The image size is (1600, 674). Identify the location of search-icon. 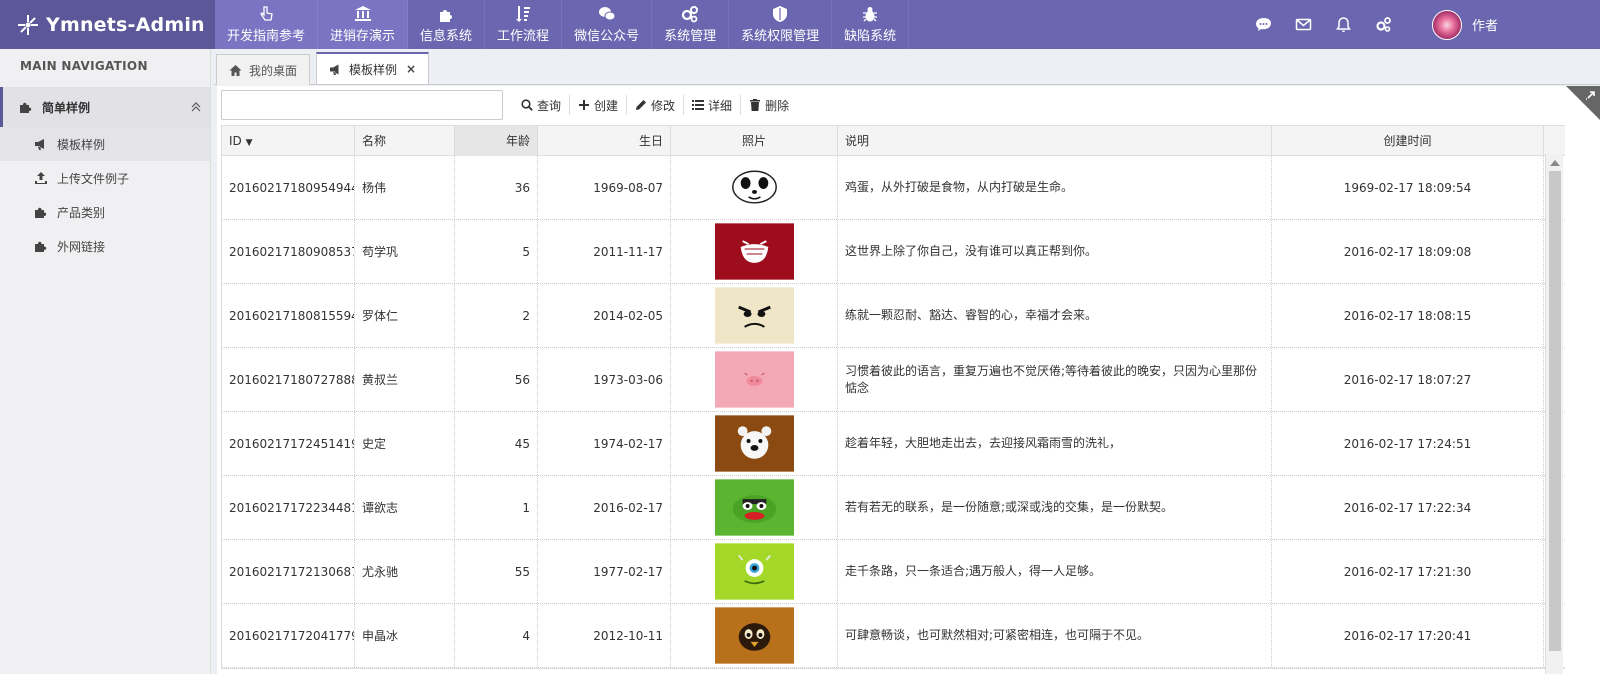
(527, 105).